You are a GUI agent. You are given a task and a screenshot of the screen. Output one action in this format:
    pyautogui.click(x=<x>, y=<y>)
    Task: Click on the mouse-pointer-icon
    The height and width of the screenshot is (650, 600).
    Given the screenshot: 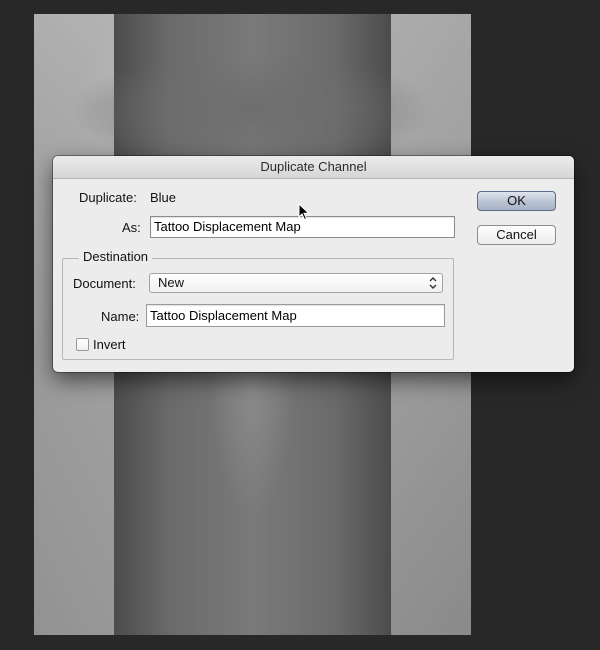 What is the action you would take?
    pyautogui.click(x=304, y=212)
    